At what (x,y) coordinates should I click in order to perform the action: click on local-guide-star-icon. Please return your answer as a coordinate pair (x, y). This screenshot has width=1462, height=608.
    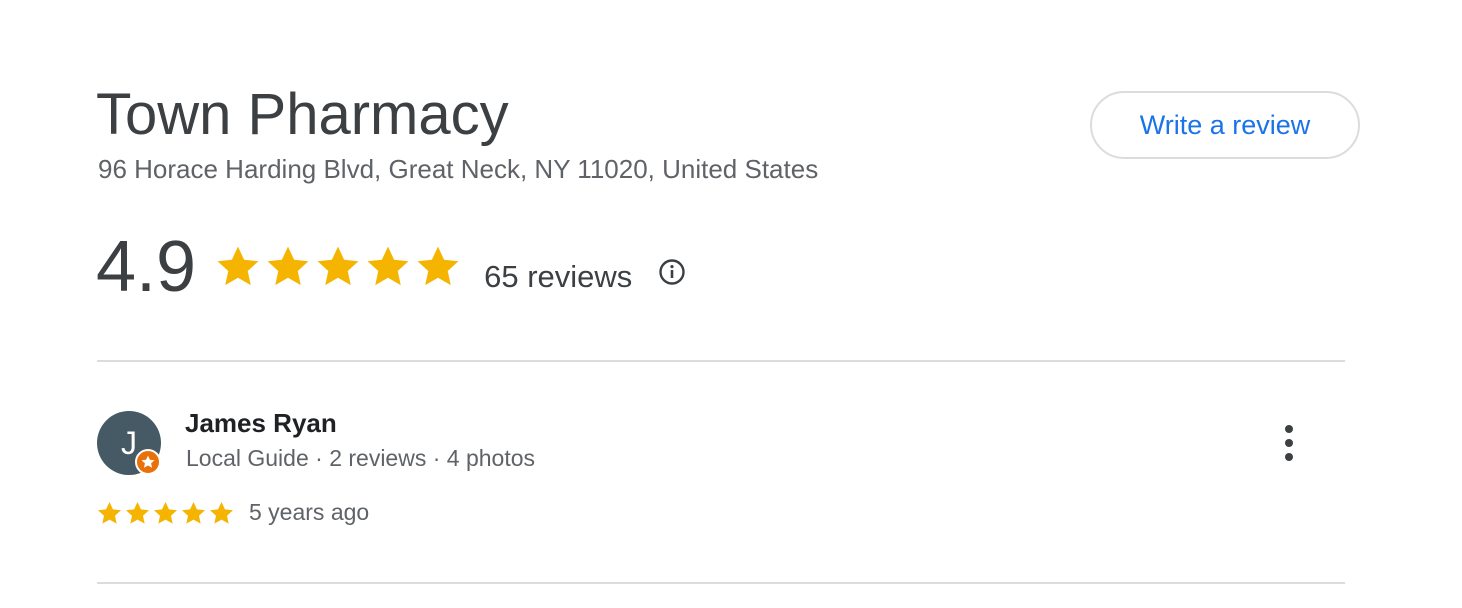
    Looking at the image, I should click on (148, 462).